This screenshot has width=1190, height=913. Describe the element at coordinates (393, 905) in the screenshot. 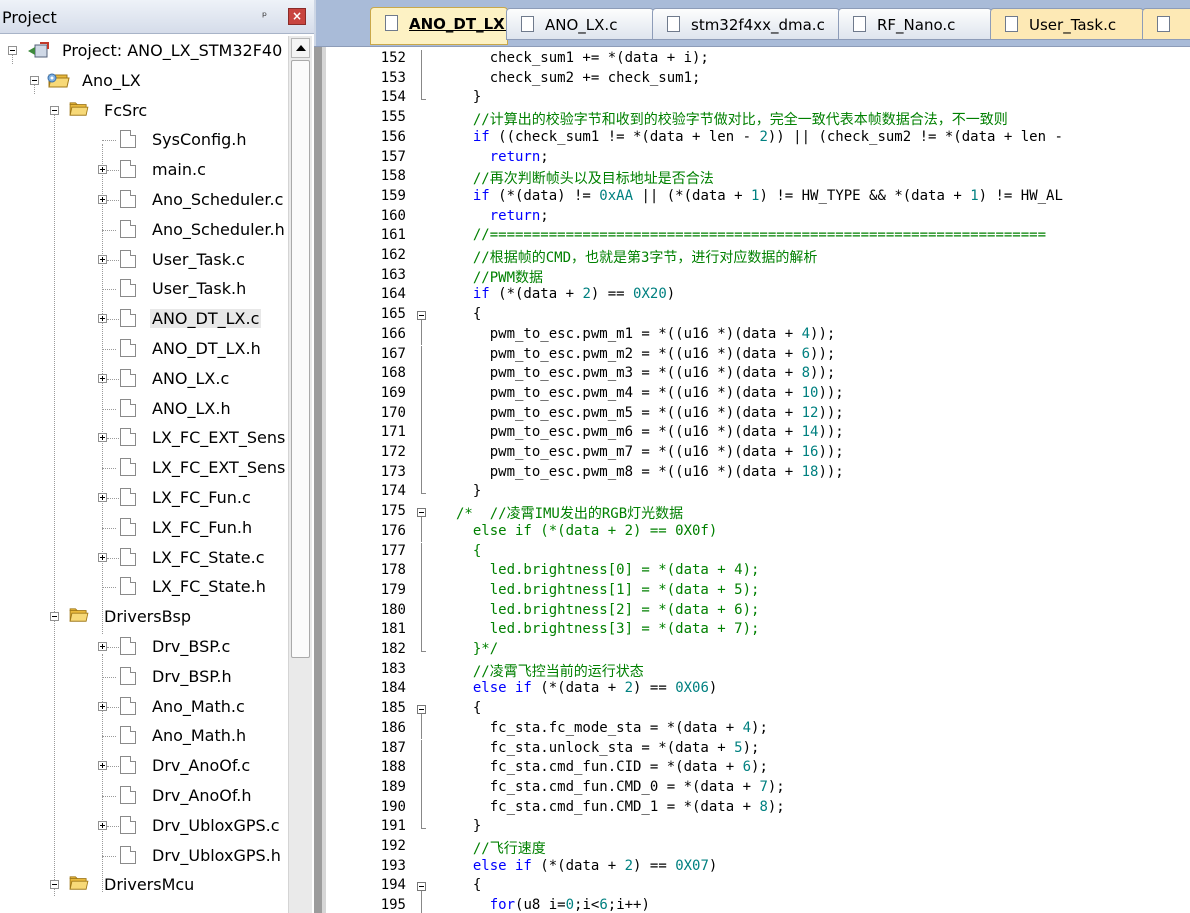

I see `line-number: 195` at that location.